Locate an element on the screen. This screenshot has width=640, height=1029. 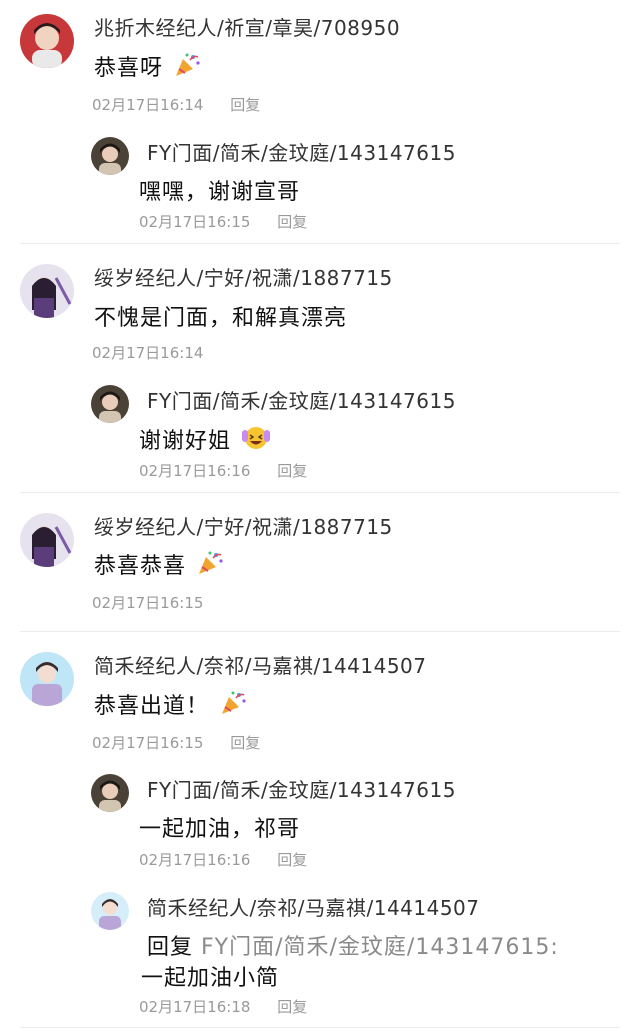
reply-text: 嘿嘿，谢谢宣哥 is located at coordinates (220, 192).